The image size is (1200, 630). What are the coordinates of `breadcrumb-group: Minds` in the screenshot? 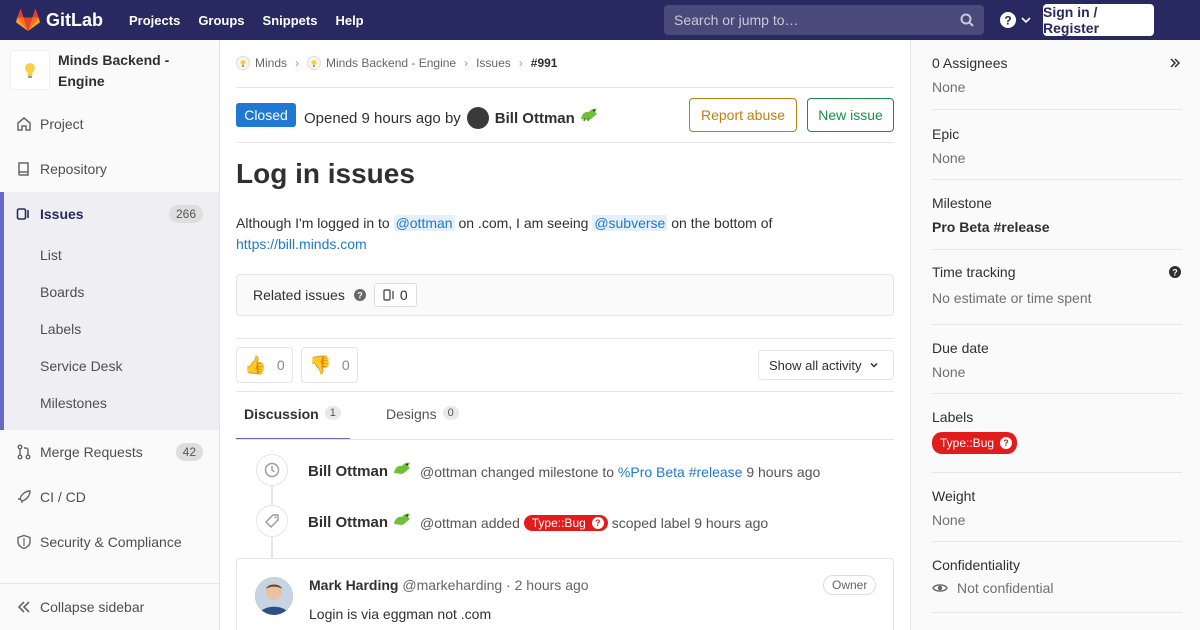 It's located at (271, 63).